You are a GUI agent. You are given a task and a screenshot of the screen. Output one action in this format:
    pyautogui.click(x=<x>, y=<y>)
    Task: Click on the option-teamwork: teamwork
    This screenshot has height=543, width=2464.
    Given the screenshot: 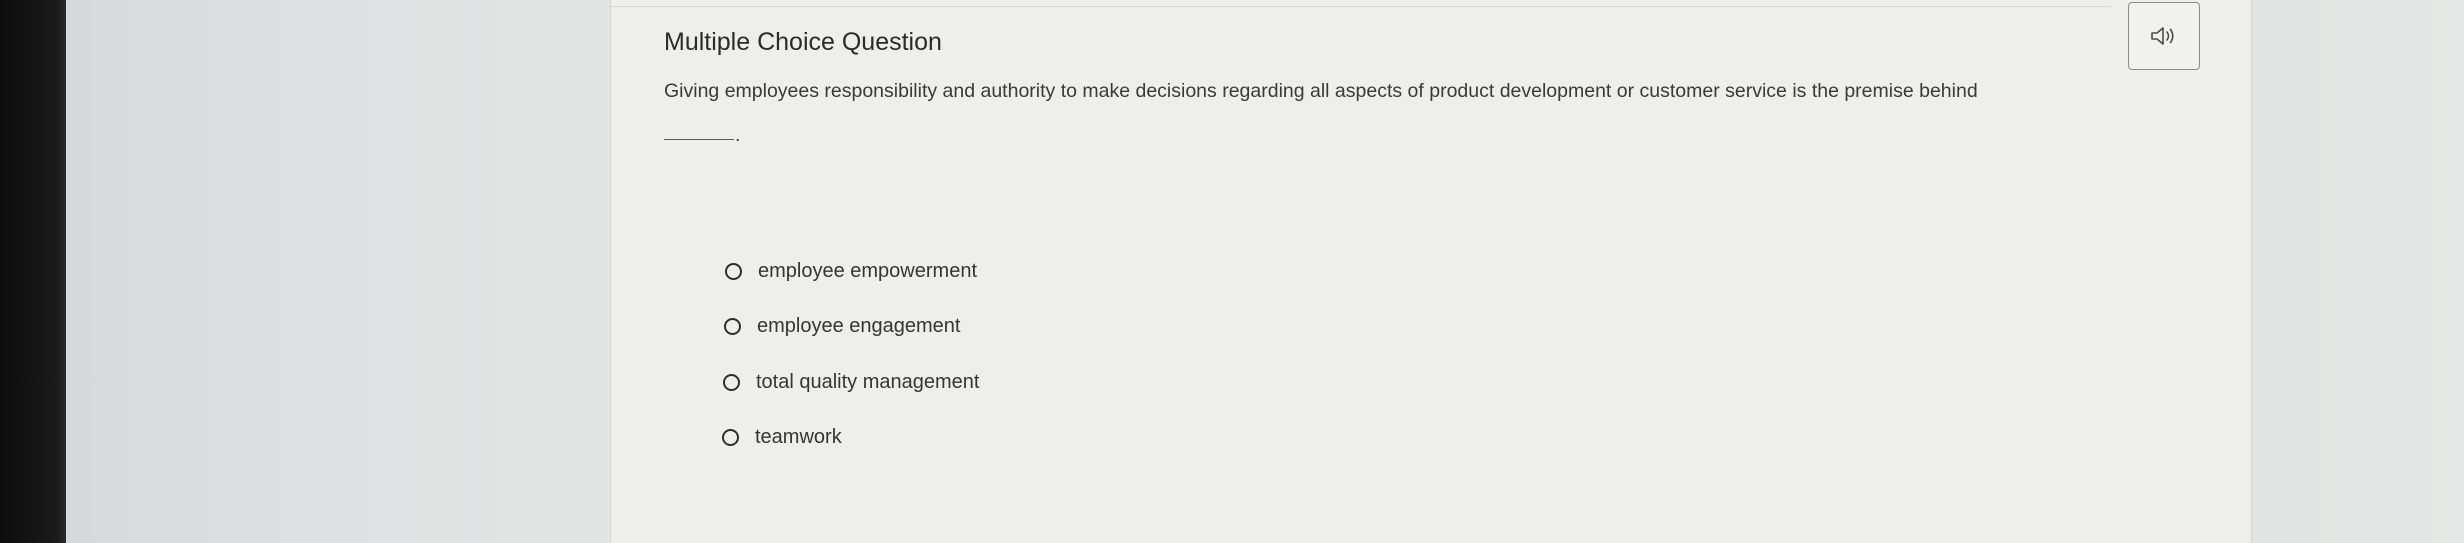 What is the action you would take?
    pyautogui.click(x=782, y=437)
    